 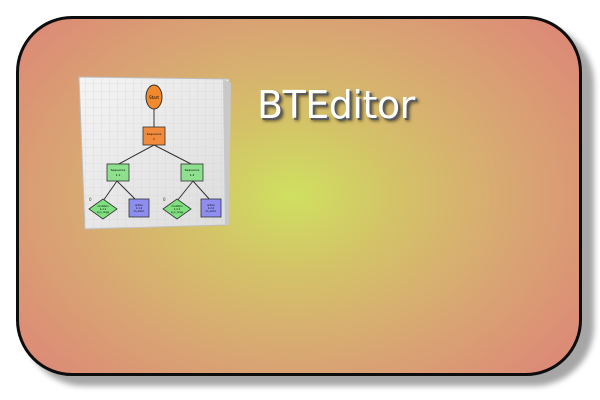 I want to click on tree-root-label: Start, so click(x=154, y=97).